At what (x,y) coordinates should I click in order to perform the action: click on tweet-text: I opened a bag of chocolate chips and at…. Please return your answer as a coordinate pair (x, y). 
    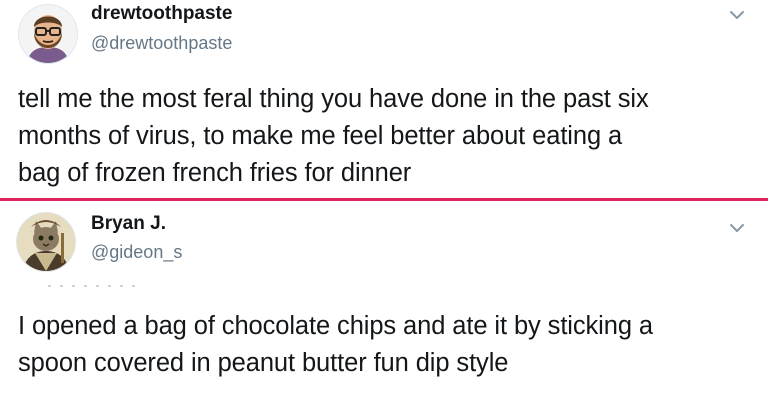
    Looking at the image, I should click on (335, 344).